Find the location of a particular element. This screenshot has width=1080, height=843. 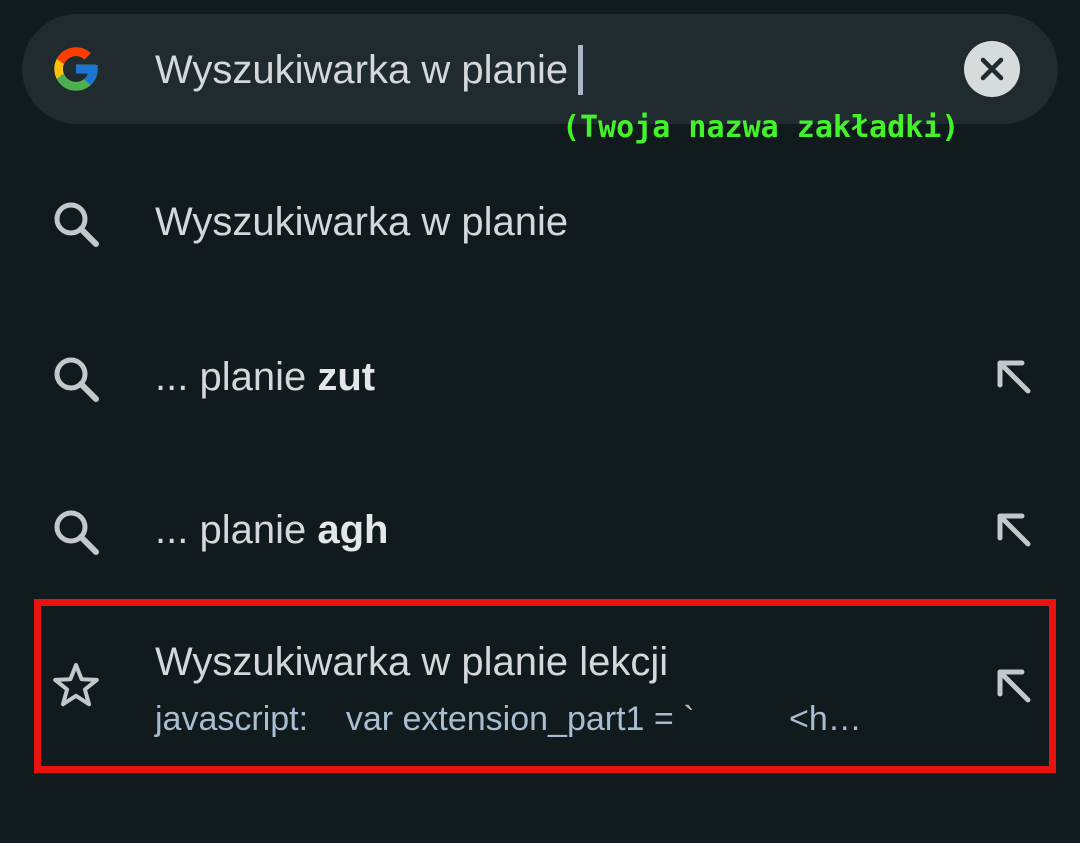

suggestion-title: ... planie zut is located at coordinates (265, 377).